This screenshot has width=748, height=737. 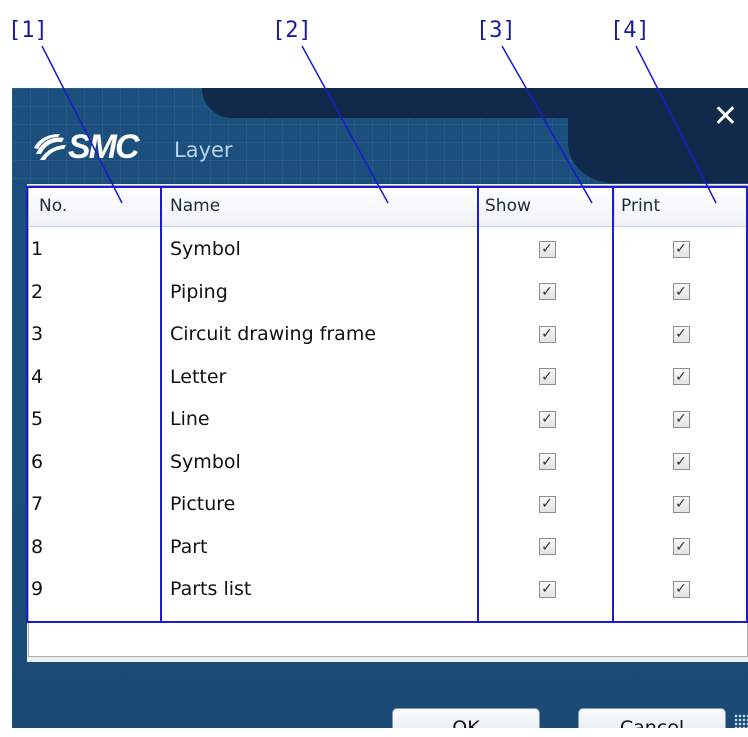 What do you see at coordinates (630, 30) in the screenshot?
I see `callout-4: [4]` at bounding box center [630, 30].